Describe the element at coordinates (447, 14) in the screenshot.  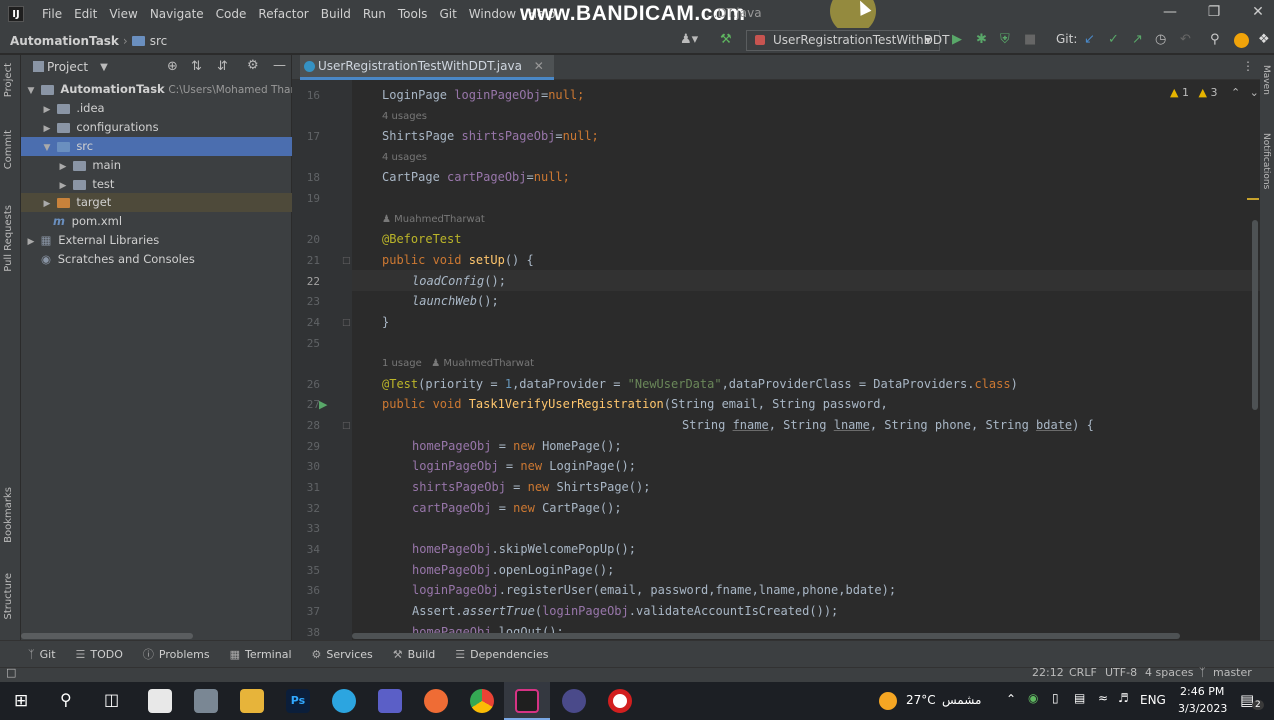
I see `menu-git: Git` at that location.